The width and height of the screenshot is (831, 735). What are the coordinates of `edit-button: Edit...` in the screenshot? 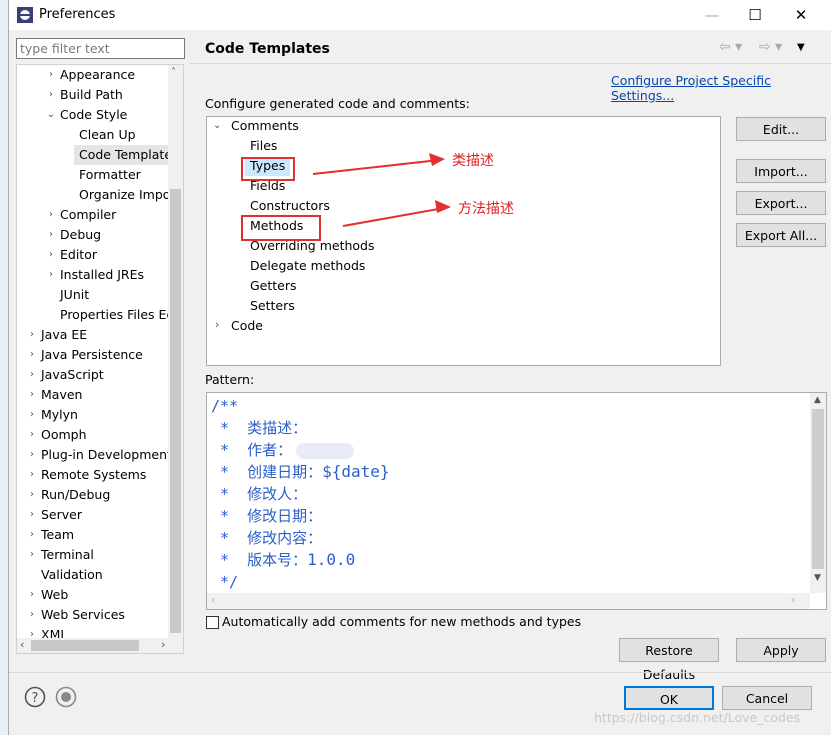 It's located at (781, 129).